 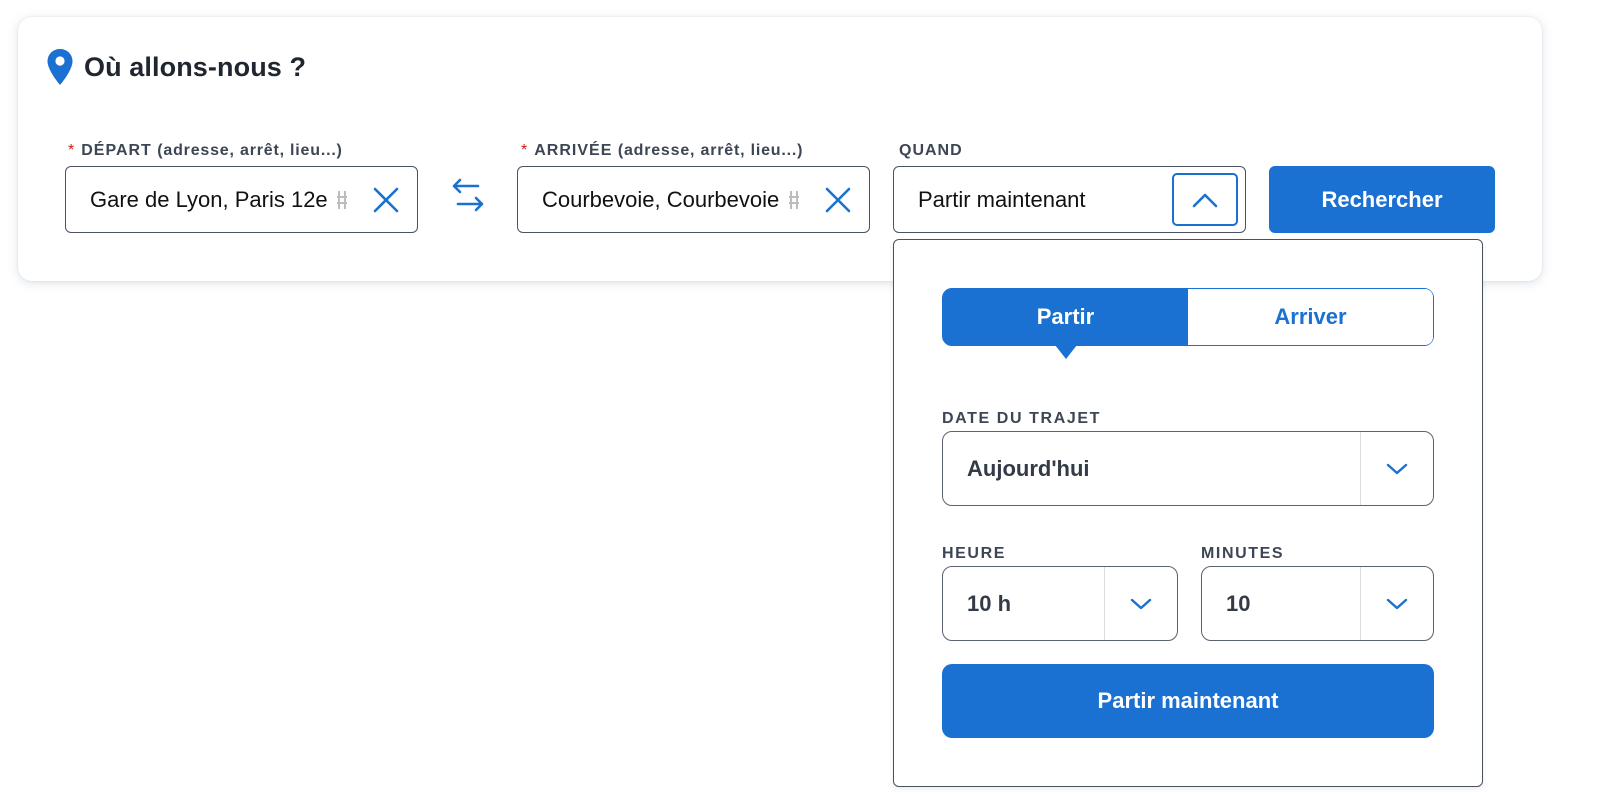 I want to click on departure-value: Gare de Lyon, Paris 12e, so click(x=200, y=200).